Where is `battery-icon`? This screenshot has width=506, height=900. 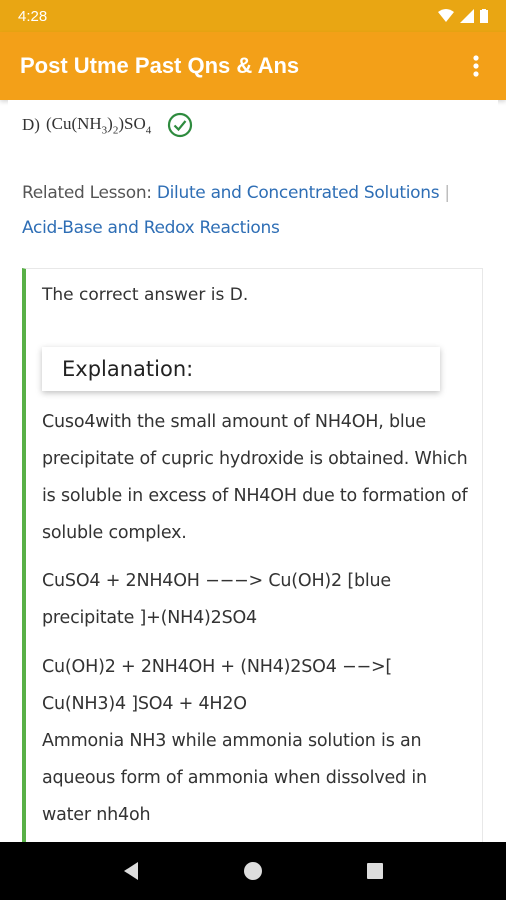
battery-icon is located at coordinates (484, 16).